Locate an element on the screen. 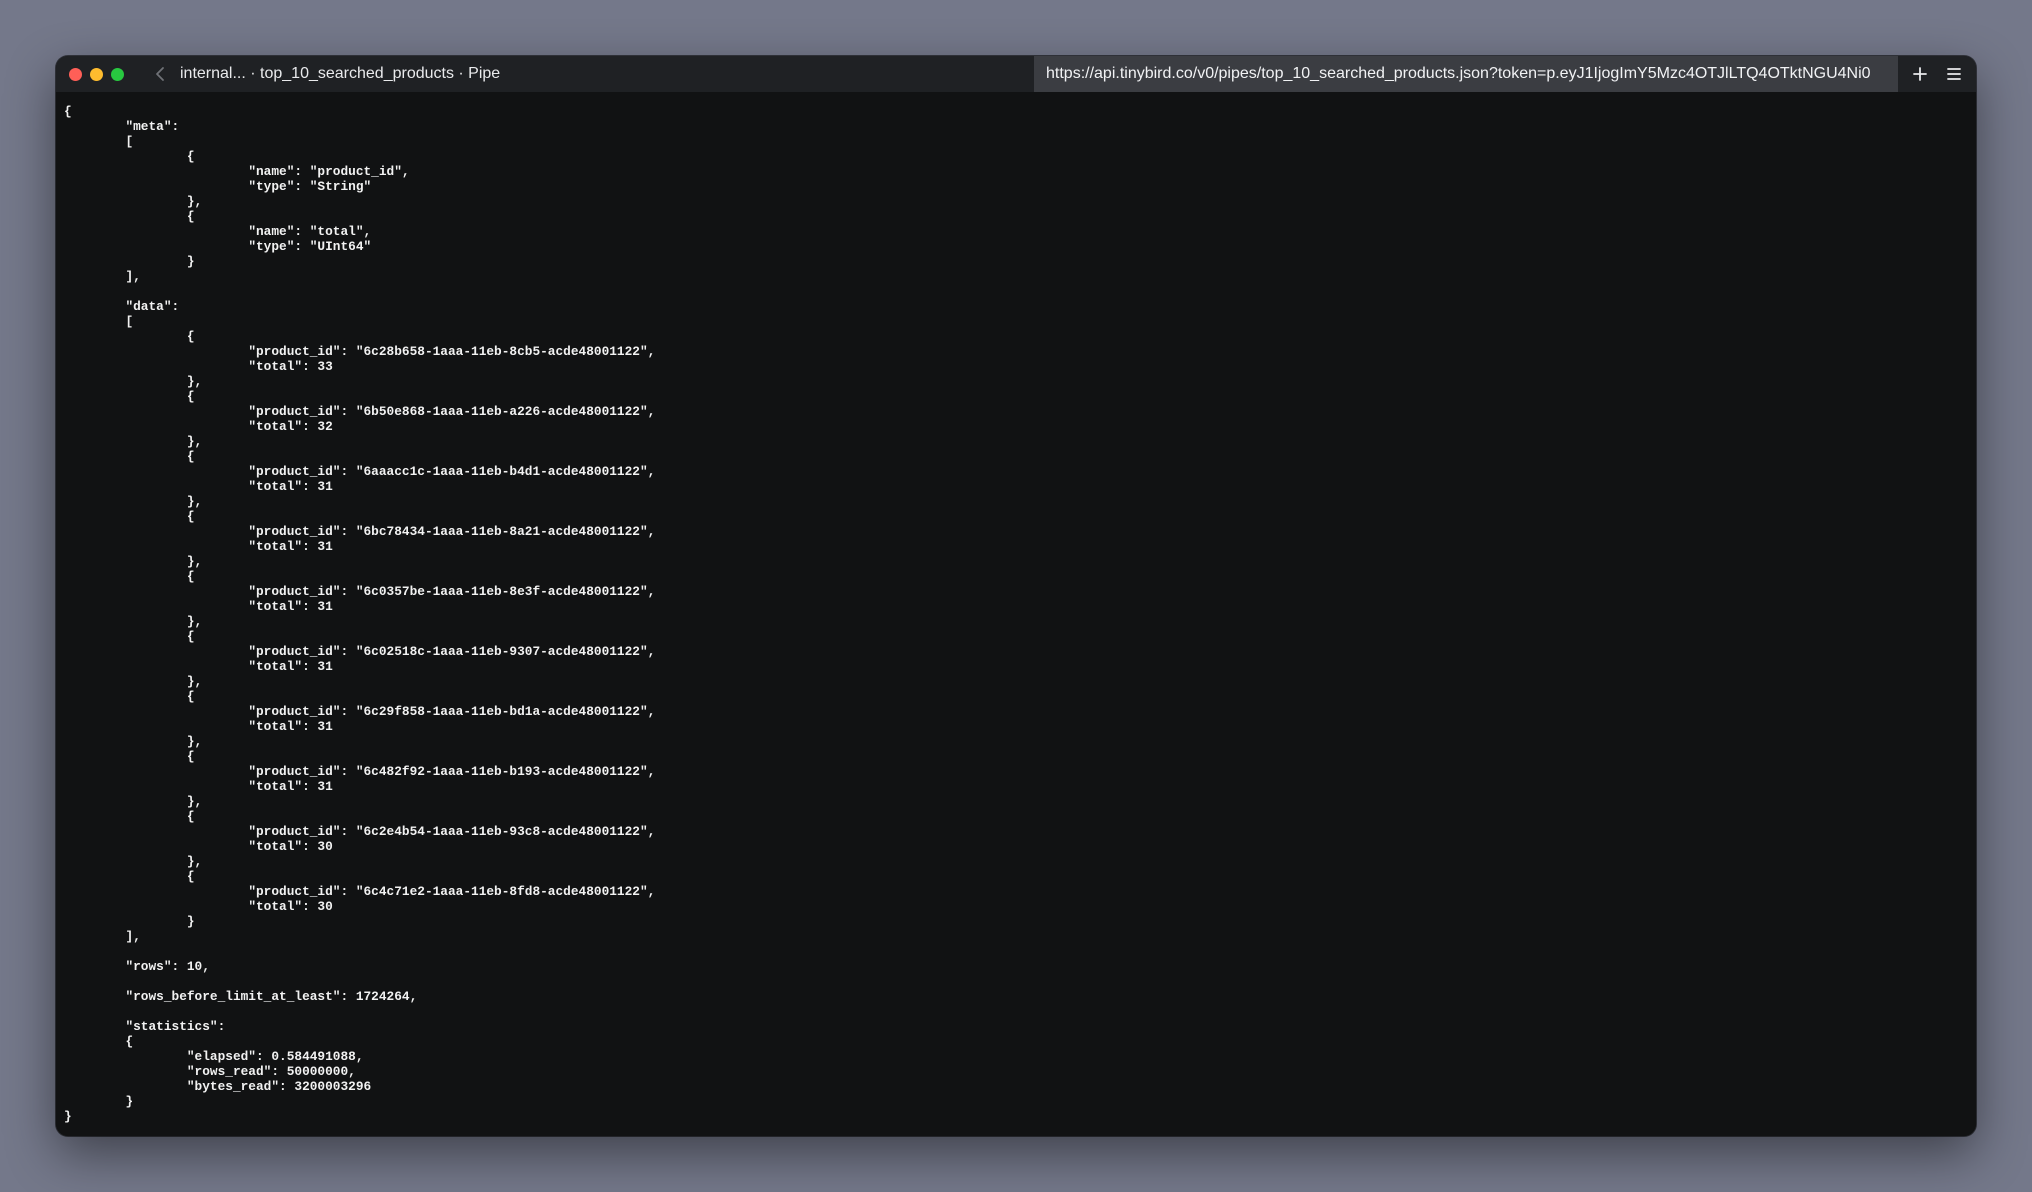 The height and width of the screenshot is (1192, 2032). plus-icon is located at coordinates (1920, 74).